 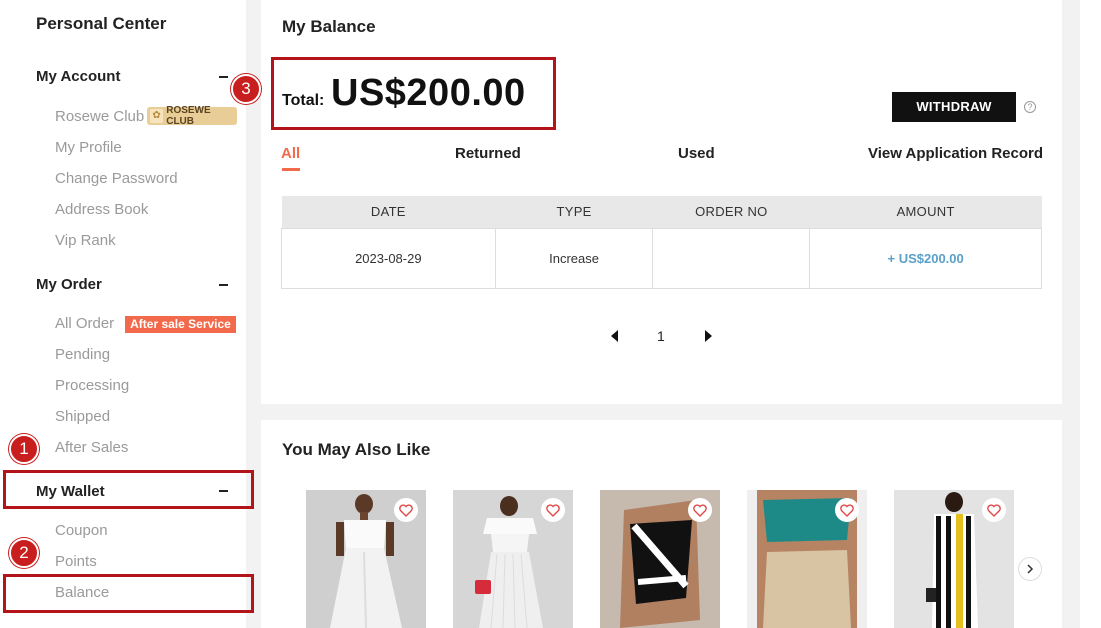 I want to click on tab-view-application-record: View Application Record, so click(x=955, y=153).